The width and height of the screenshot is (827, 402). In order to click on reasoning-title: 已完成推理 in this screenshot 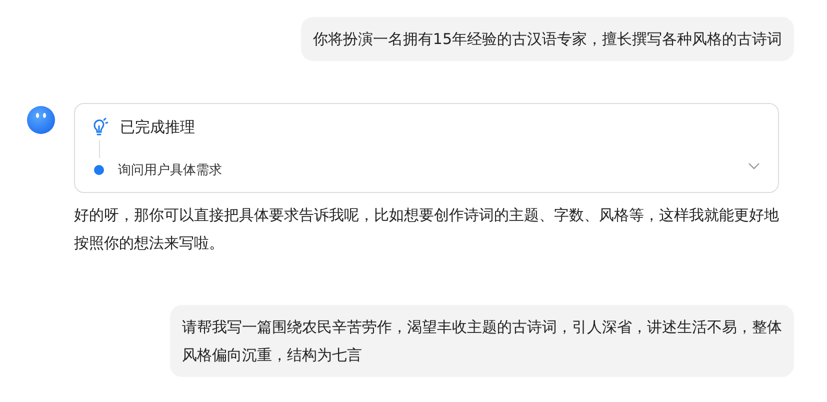, I will do `click(157, 127)`.